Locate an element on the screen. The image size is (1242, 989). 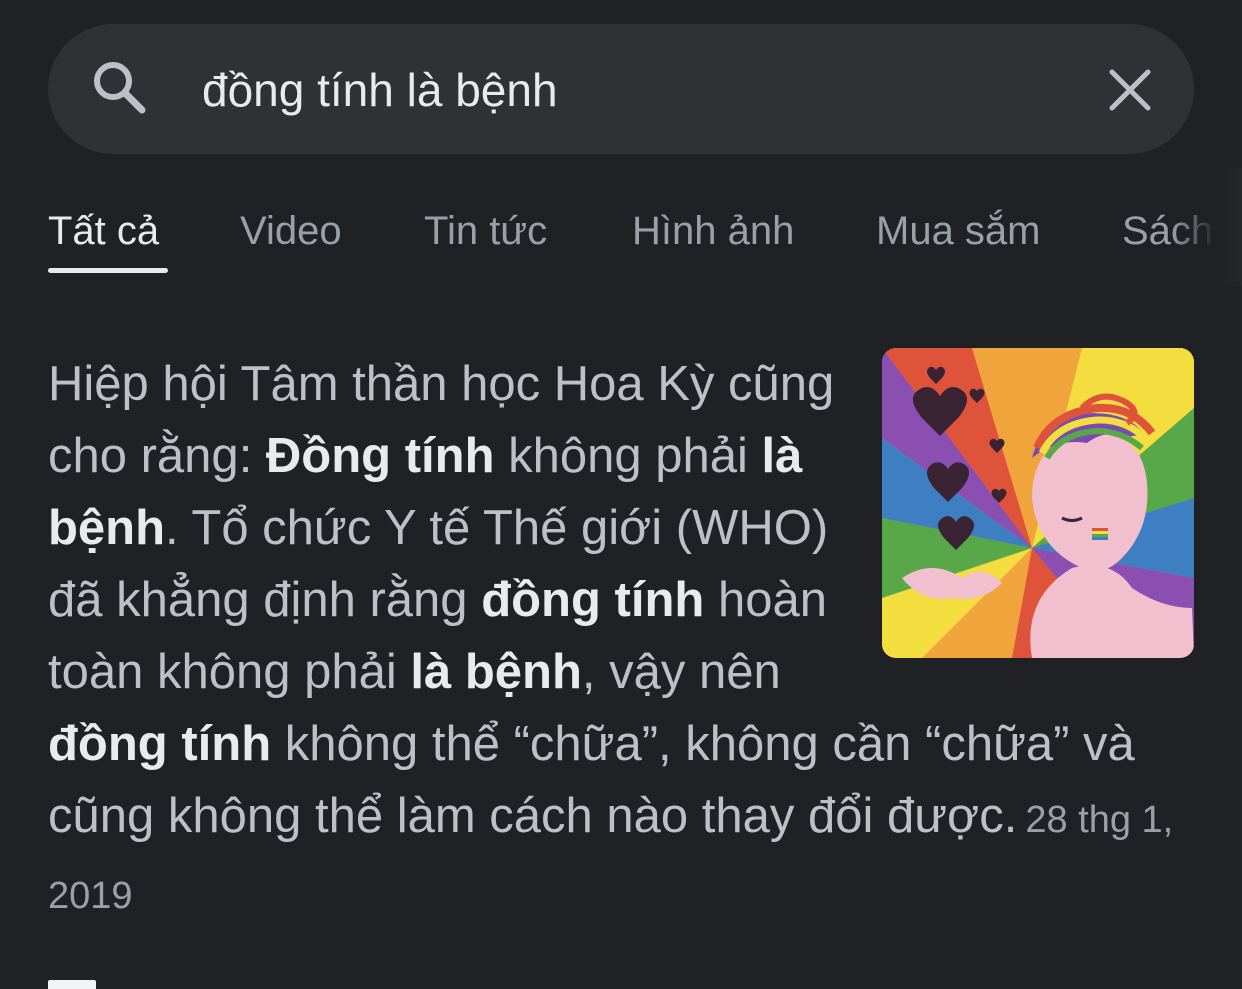
search-input is located at coordinates (632, 90).